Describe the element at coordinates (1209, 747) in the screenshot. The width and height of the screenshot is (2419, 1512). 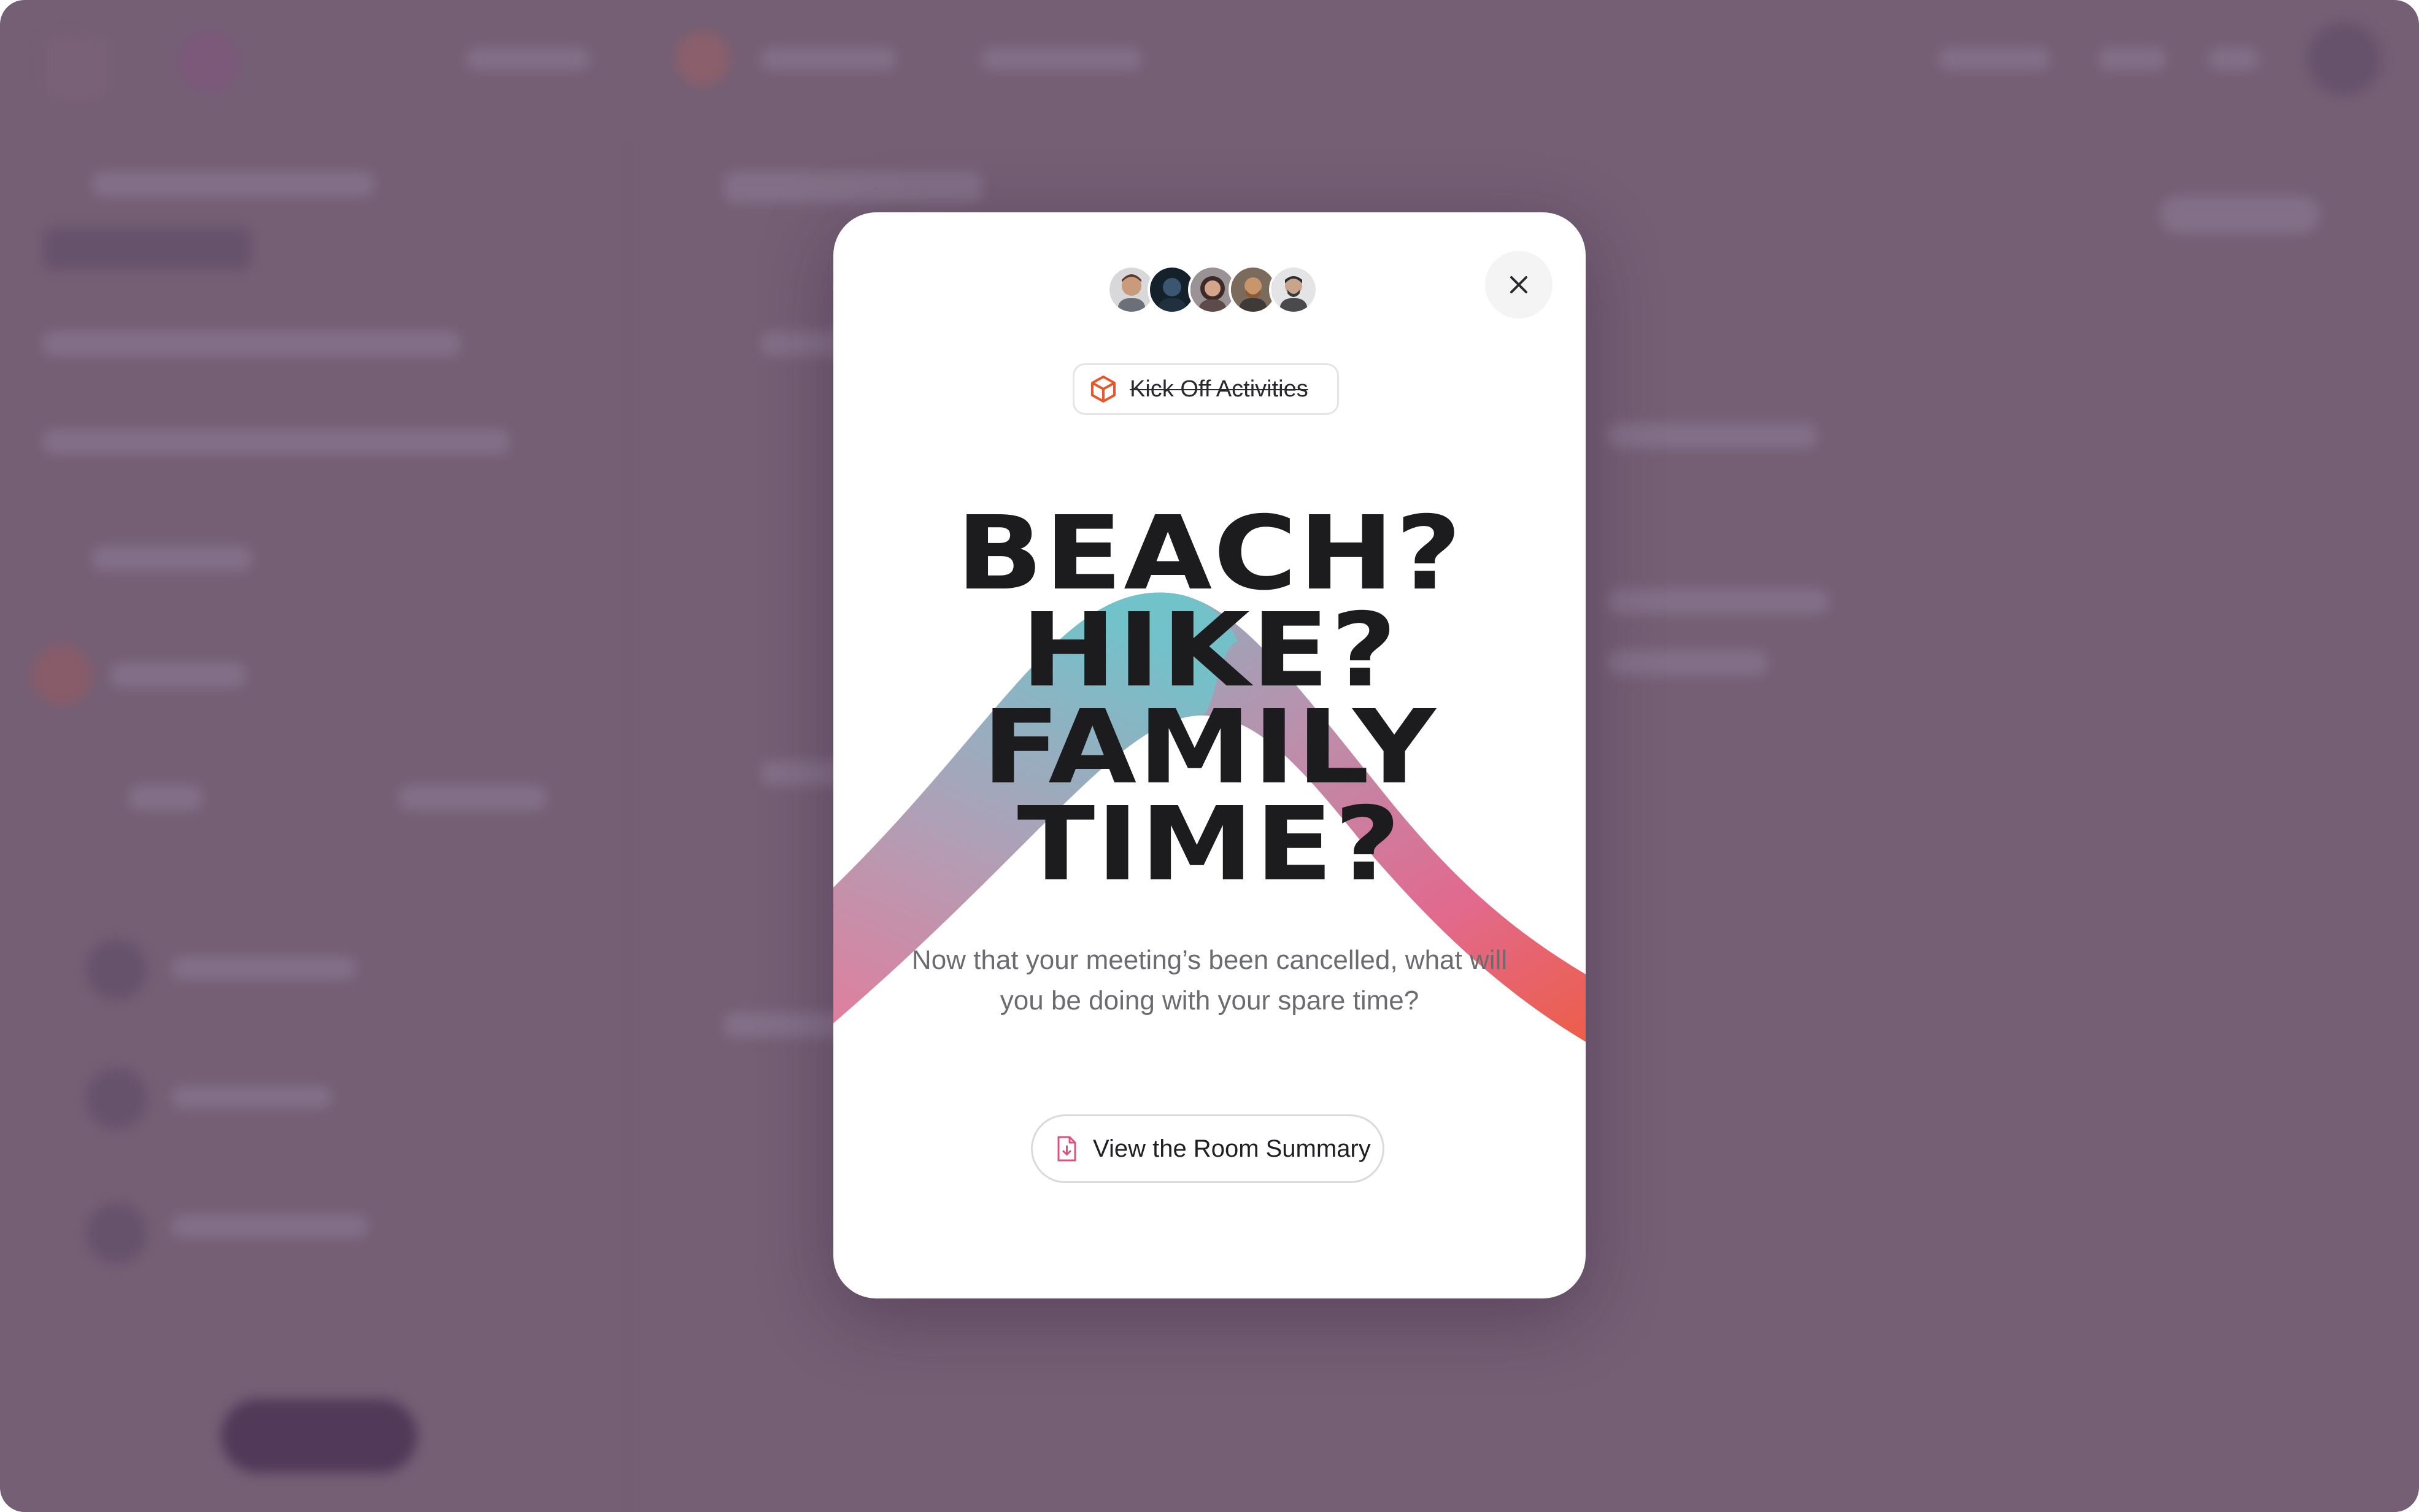
I see `headline-line: FAMILY` at that location.